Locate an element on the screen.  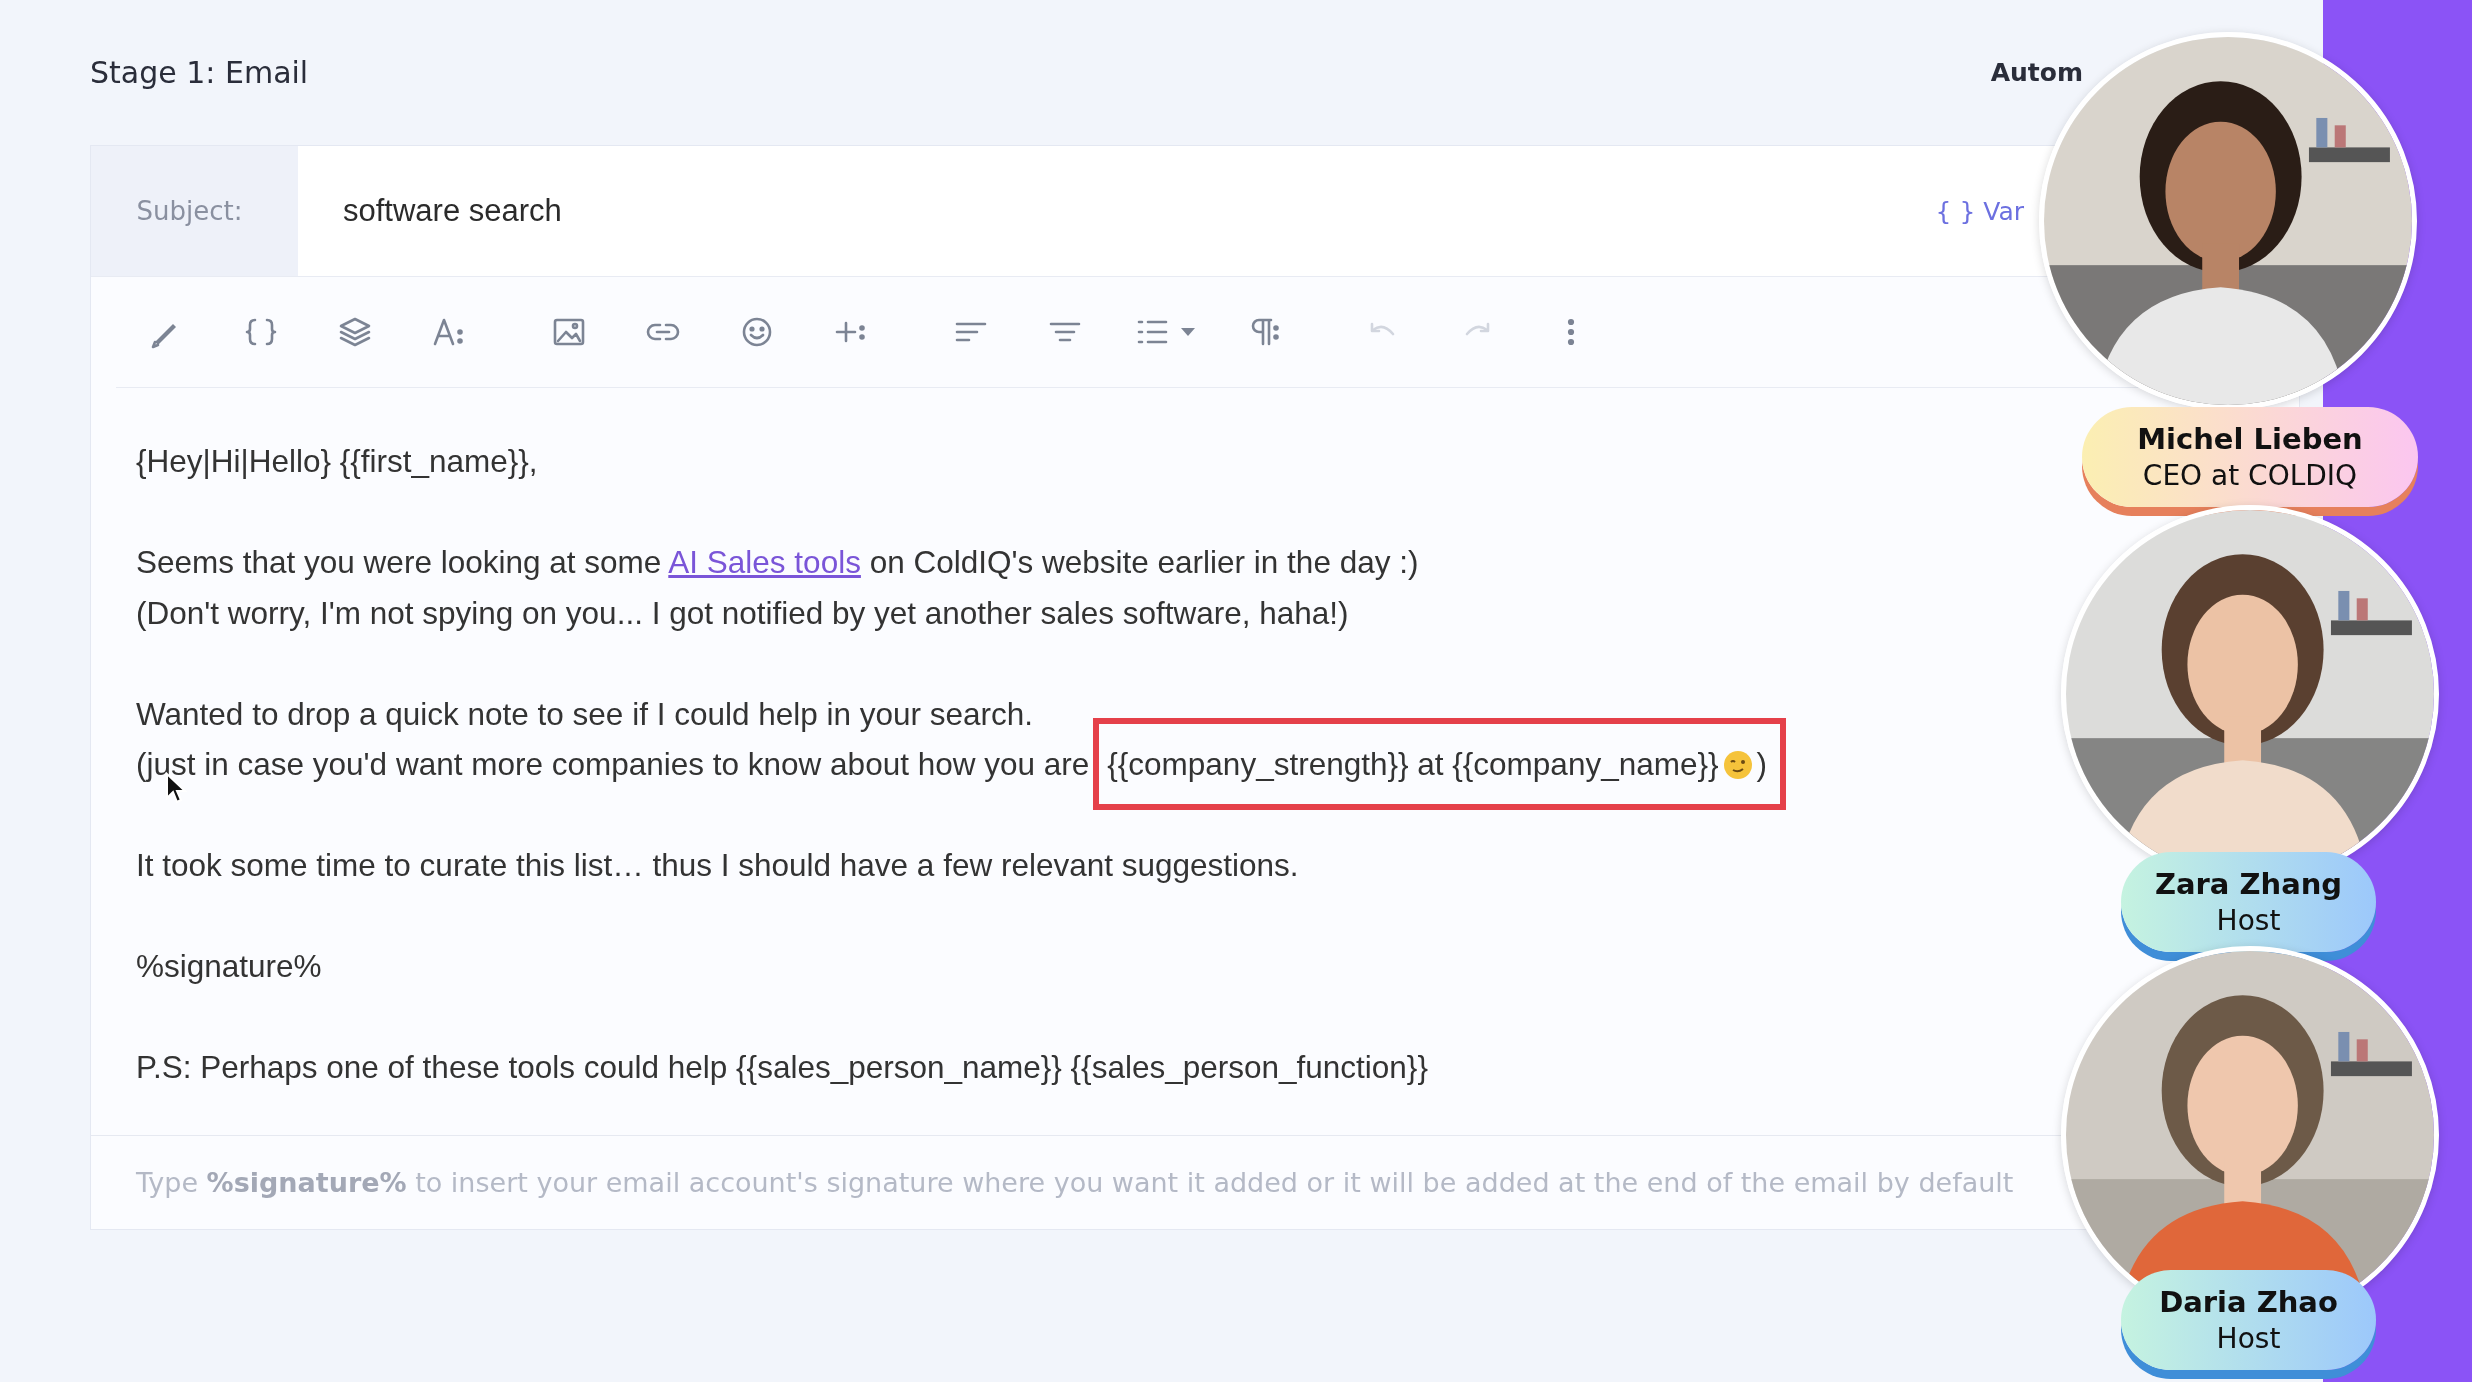
body-text: {Hey|Hi|Hello} {{first_name}}, is located at coordinates (337, 461).